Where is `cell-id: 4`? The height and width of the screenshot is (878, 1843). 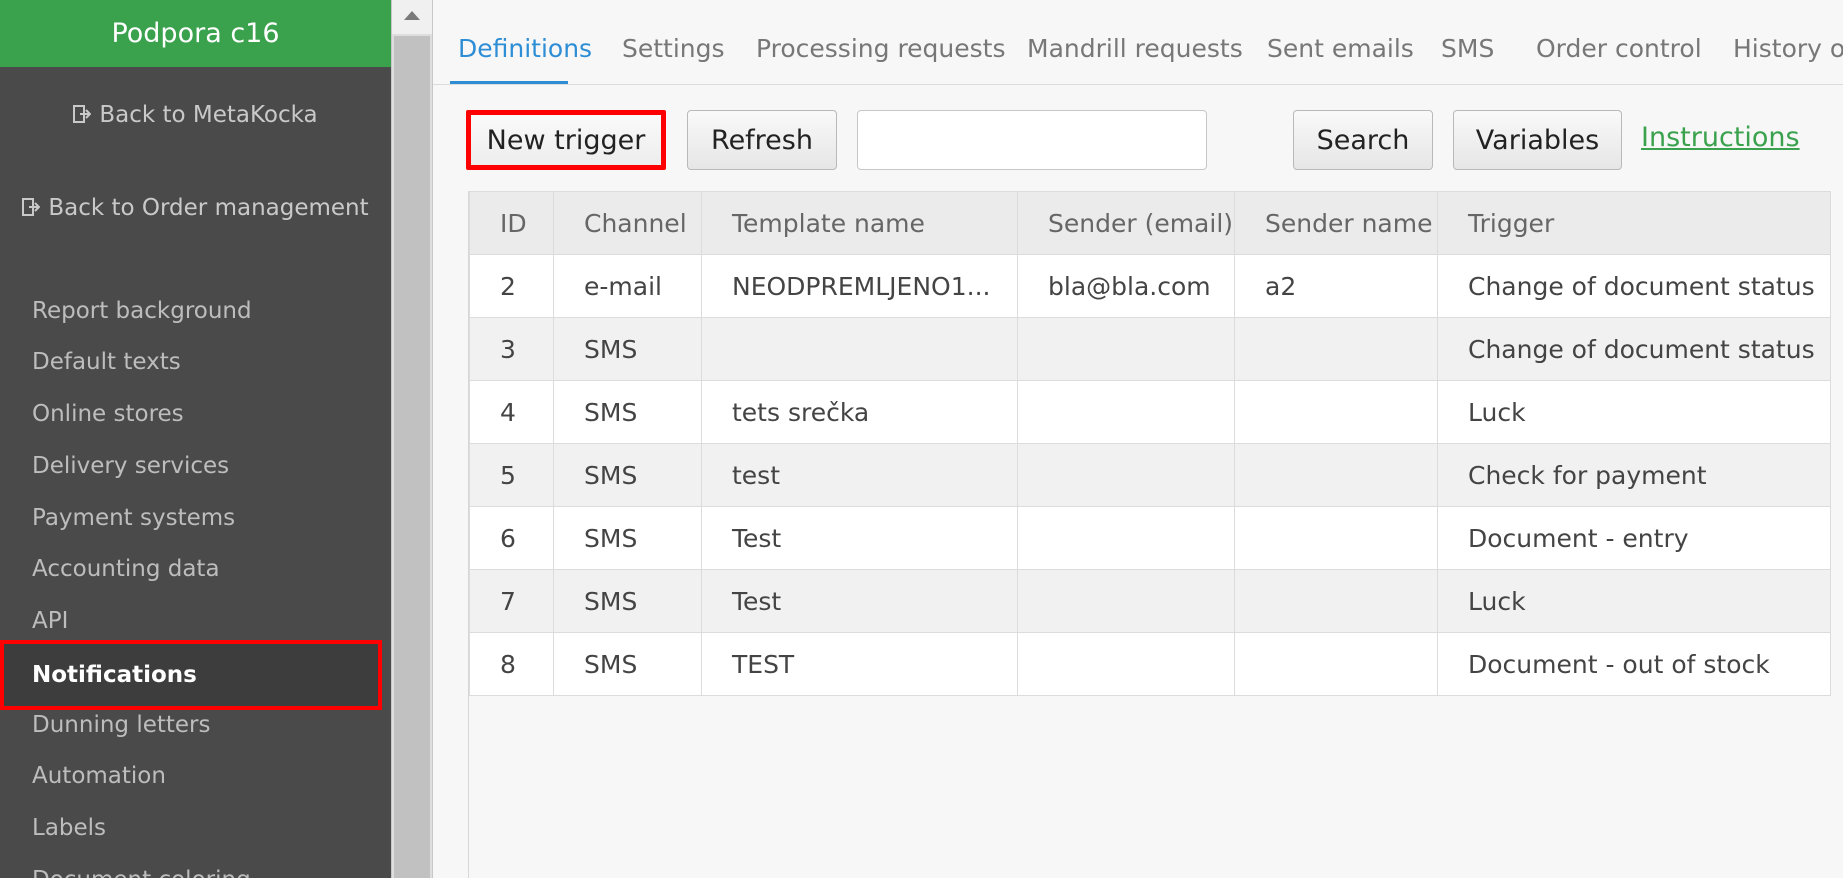
cell-id: 4 is located at coordinates (511, 412).